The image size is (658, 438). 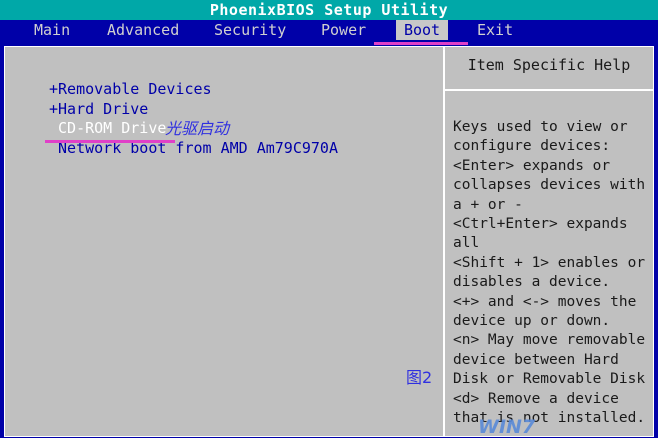 I want to click on menu-security: Security, so click(x=250, y=30).